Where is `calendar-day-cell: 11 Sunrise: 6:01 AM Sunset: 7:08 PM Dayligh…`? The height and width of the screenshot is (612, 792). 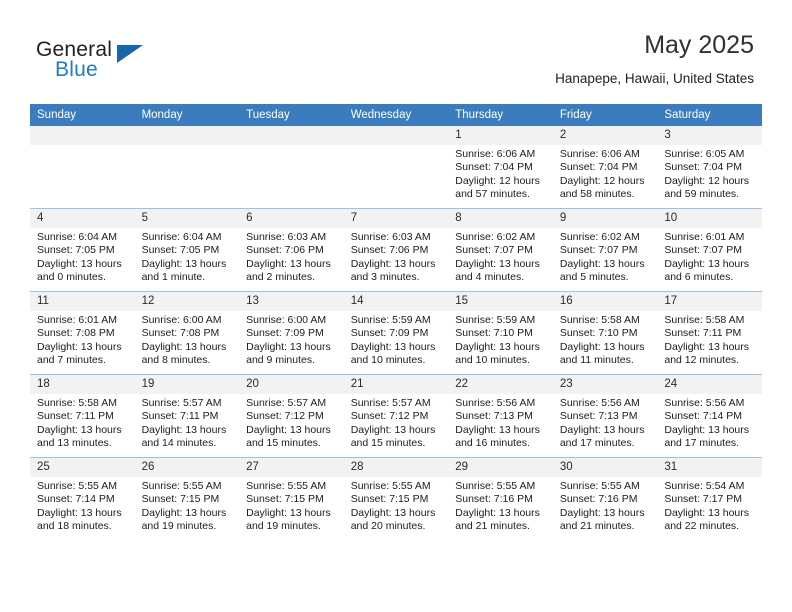
calendar-day-cell: 11 Sunrise: 6:01 AM Sunset: 7:08 PM Dayligh… is located at coordinates (82, 333).